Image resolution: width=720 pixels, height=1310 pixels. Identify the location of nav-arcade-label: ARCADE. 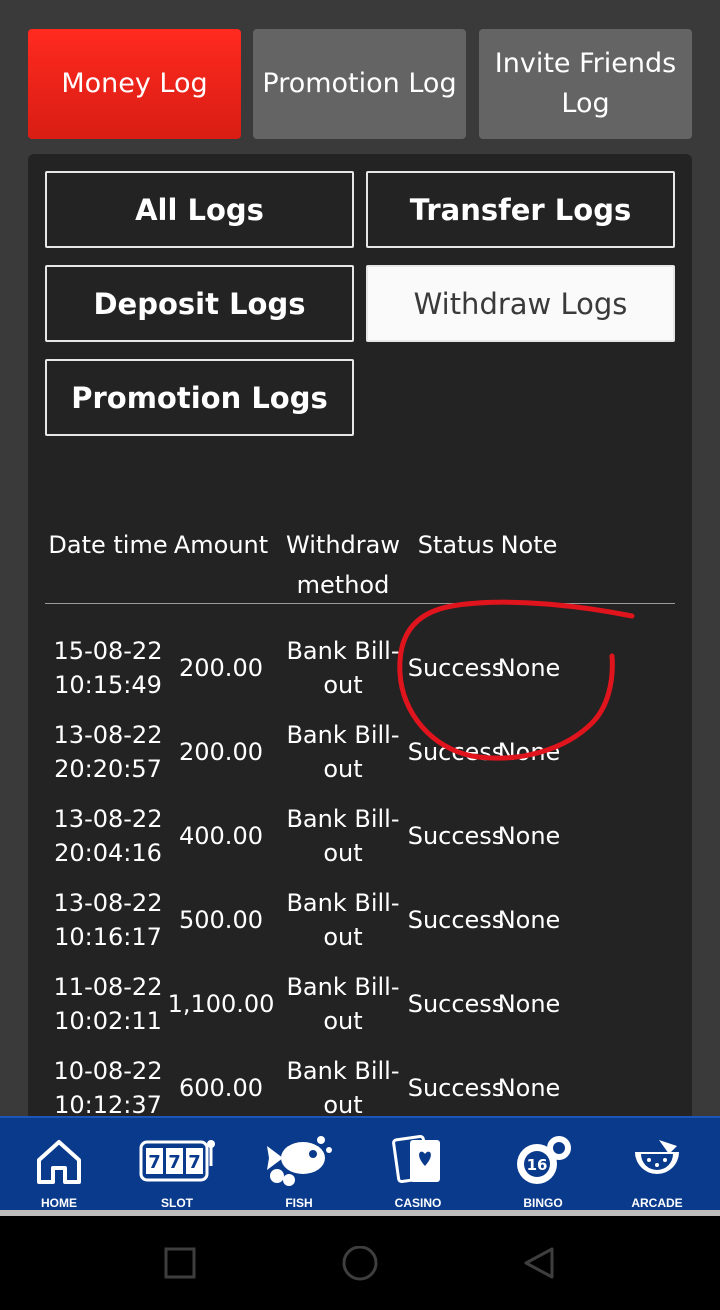
(657, 1203).